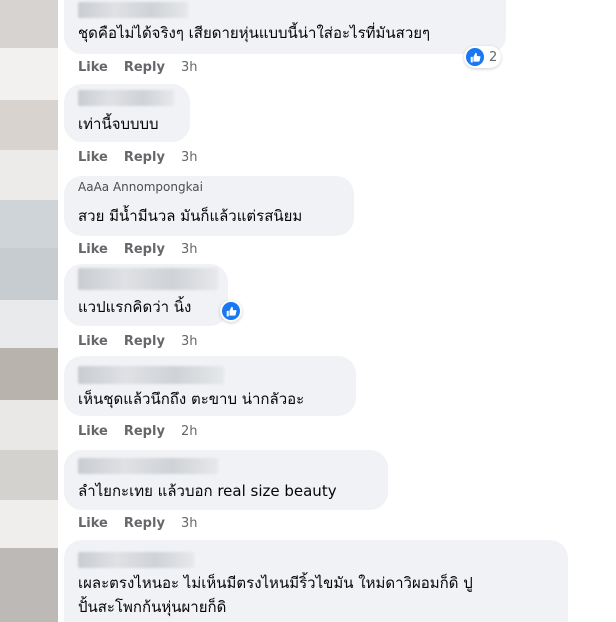 The image size is (616, 622). What do you see at coordinates (210, 386) in the screenshot?
I see `comment-bubble: เห็นชุดแล้วนึกถึง ตะขาบ น่ากลัวอะ` at bounding box center [210, 386].